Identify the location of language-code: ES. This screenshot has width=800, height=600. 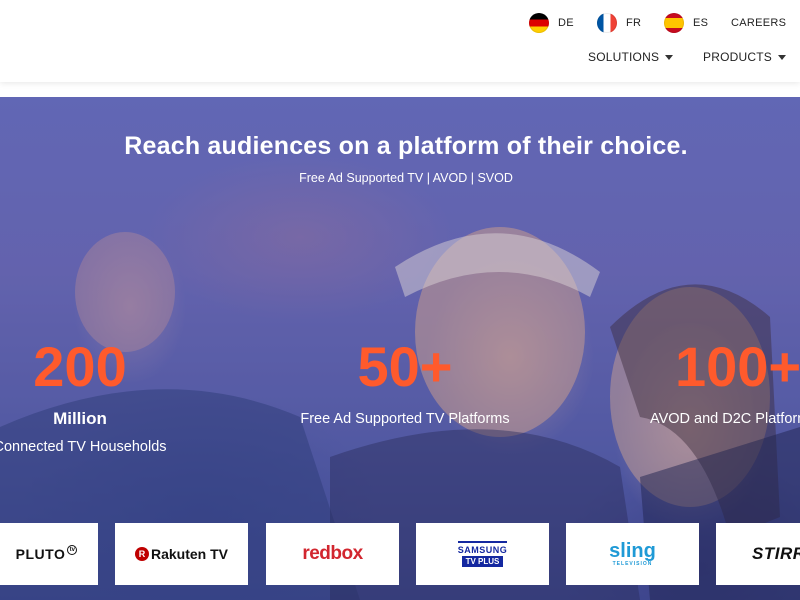
(701, 23).